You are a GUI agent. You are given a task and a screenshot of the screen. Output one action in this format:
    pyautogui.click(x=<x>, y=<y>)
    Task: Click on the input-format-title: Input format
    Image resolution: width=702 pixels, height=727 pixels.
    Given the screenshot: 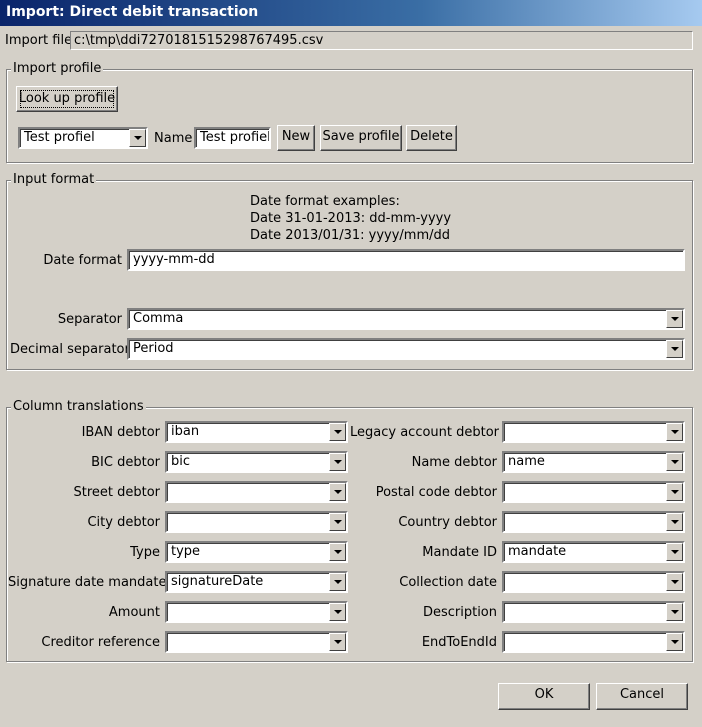 What is the action you would take?
    pyautogui.click(x=54, y=180)
    